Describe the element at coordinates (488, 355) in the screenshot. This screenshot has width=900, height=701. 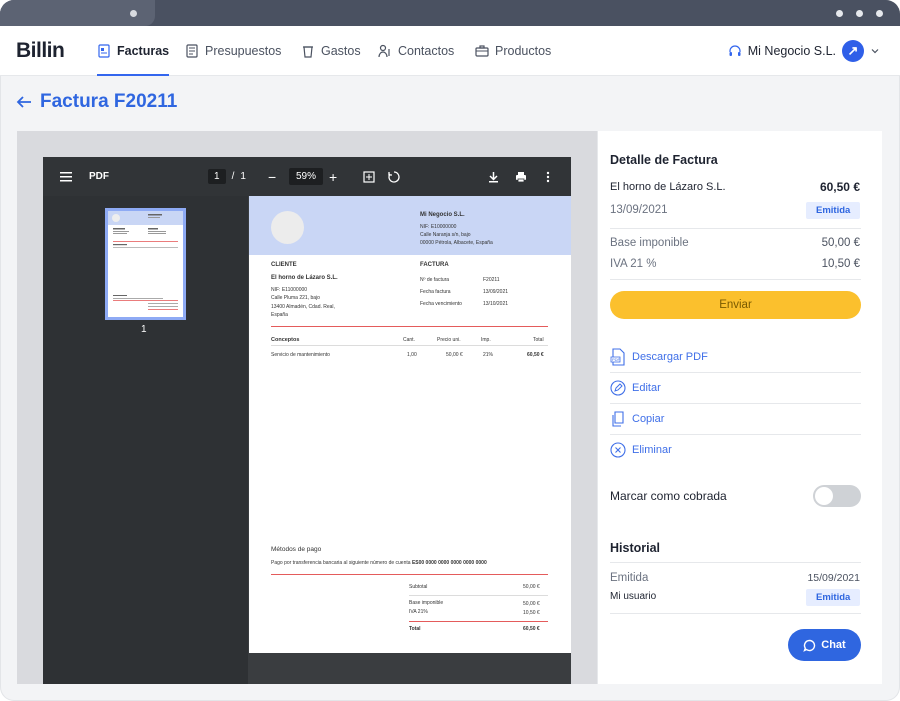
I see `line-tax: 21%` at that location.